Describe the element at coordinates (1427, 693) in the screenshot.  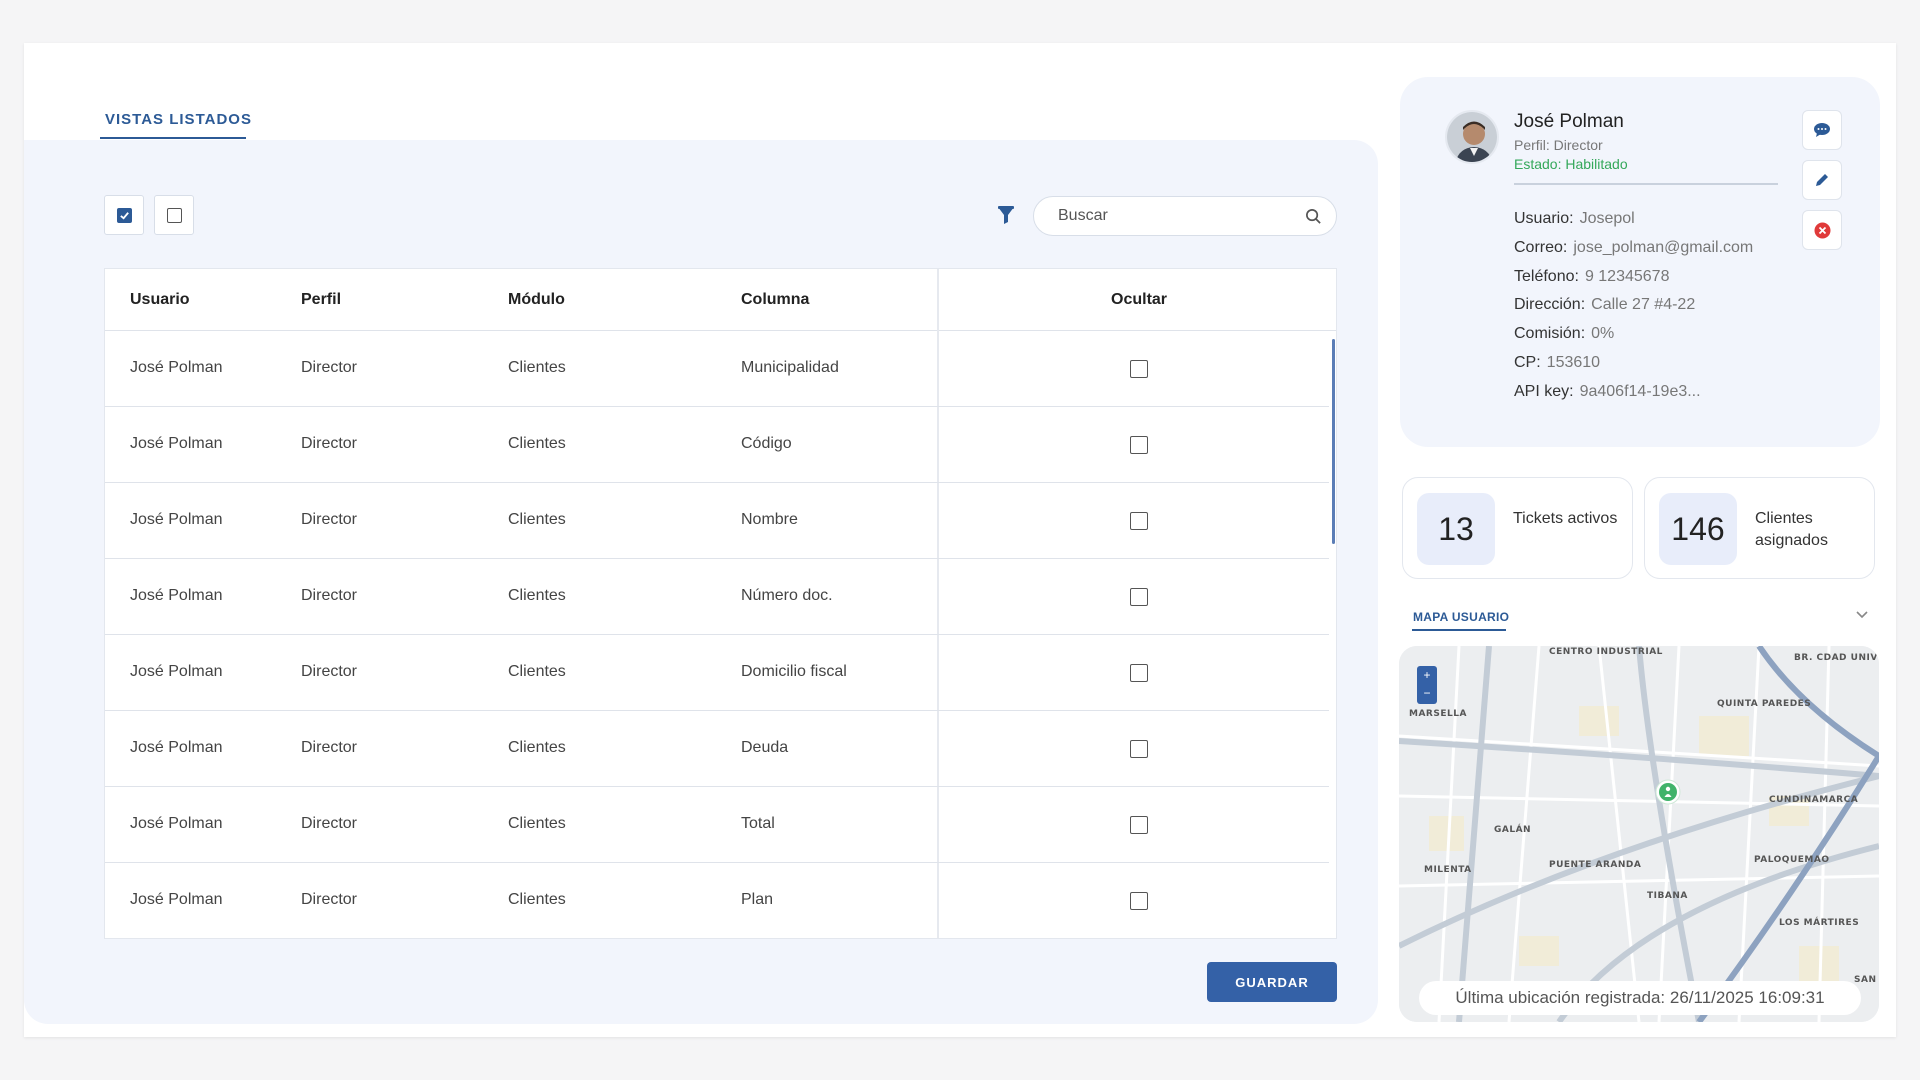
I see `zoom-out-button: −` at that location.